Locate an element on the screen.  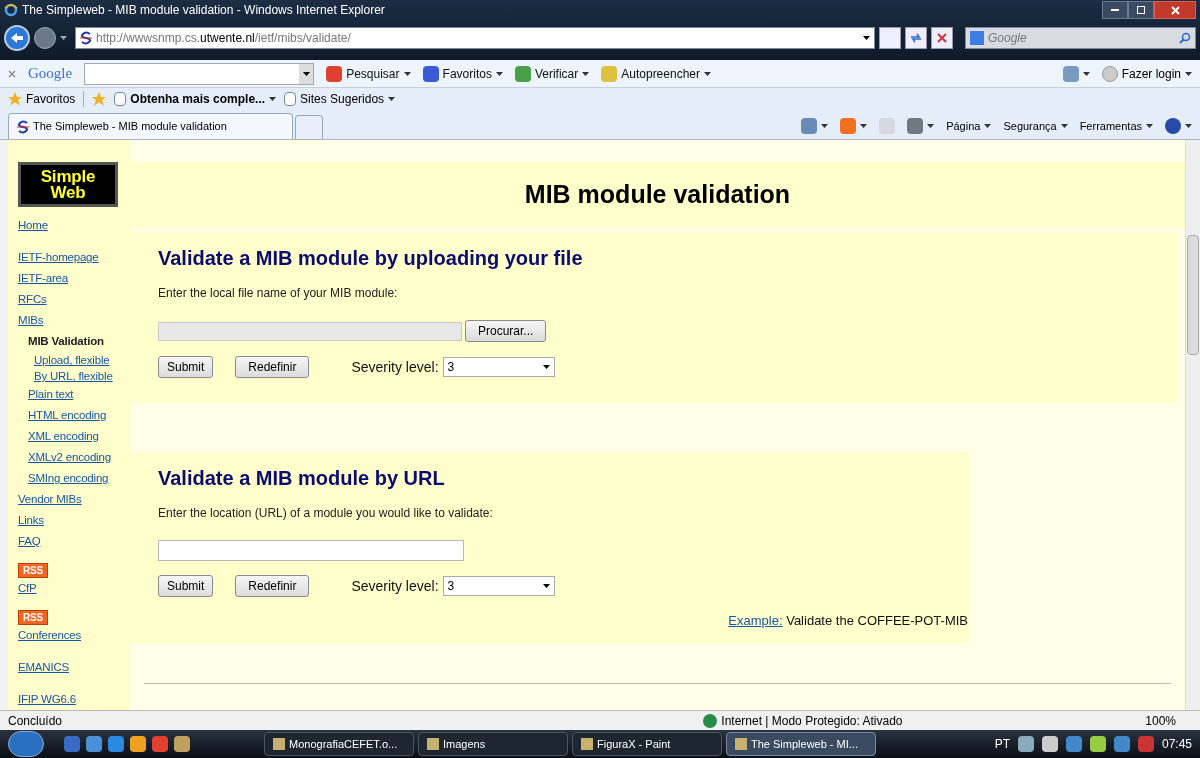
star-icon is located at coordinates (15, 99).